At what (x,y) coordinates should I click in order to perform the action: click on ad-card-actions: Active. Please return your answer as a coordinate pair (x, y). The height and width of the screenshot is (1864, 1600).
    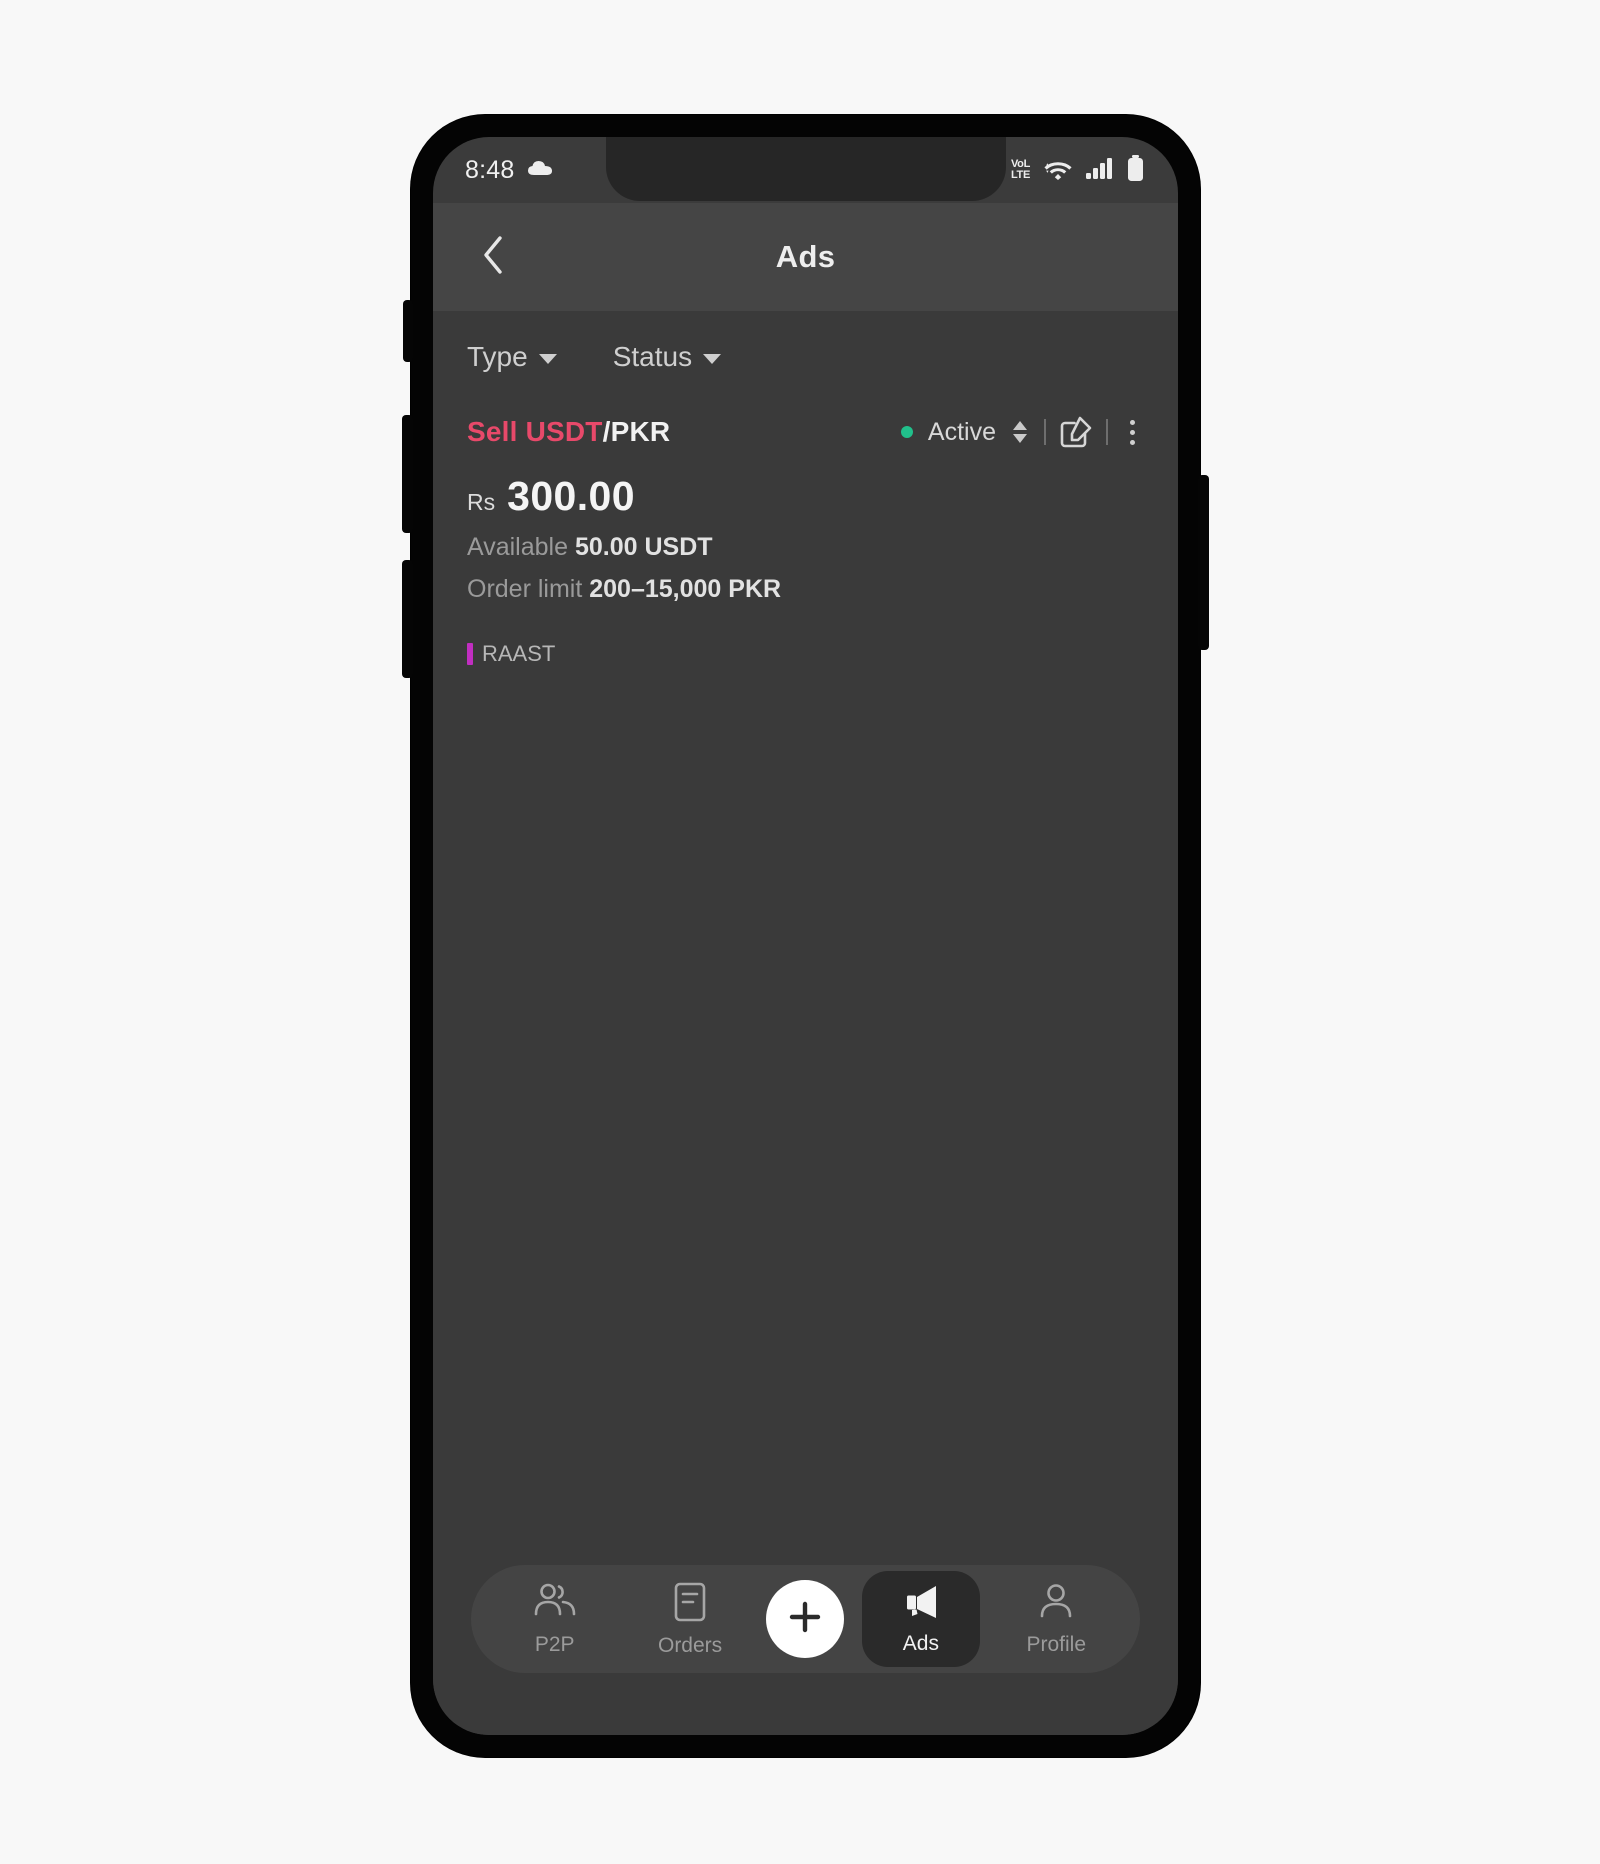
    Looking at the image, I should click on (1022, 432).